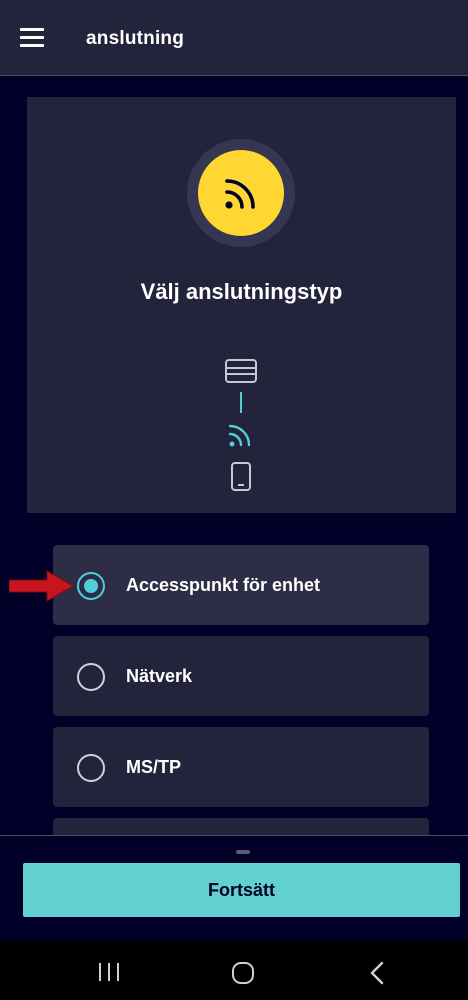  I want to click on page-title: anslutning, so click(135, 38).